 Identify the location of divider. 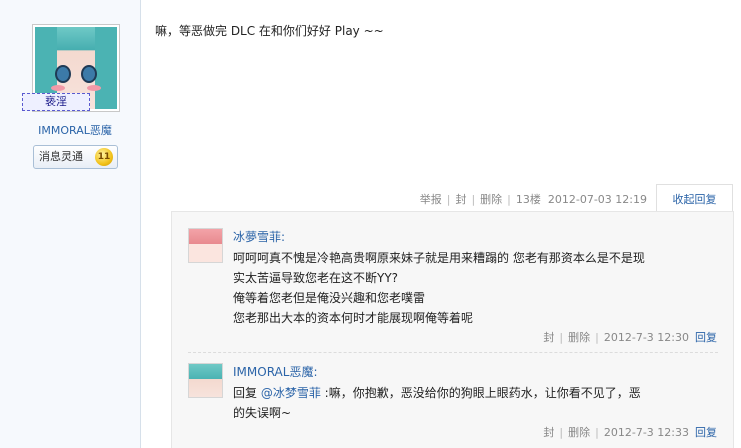
(453, 352).